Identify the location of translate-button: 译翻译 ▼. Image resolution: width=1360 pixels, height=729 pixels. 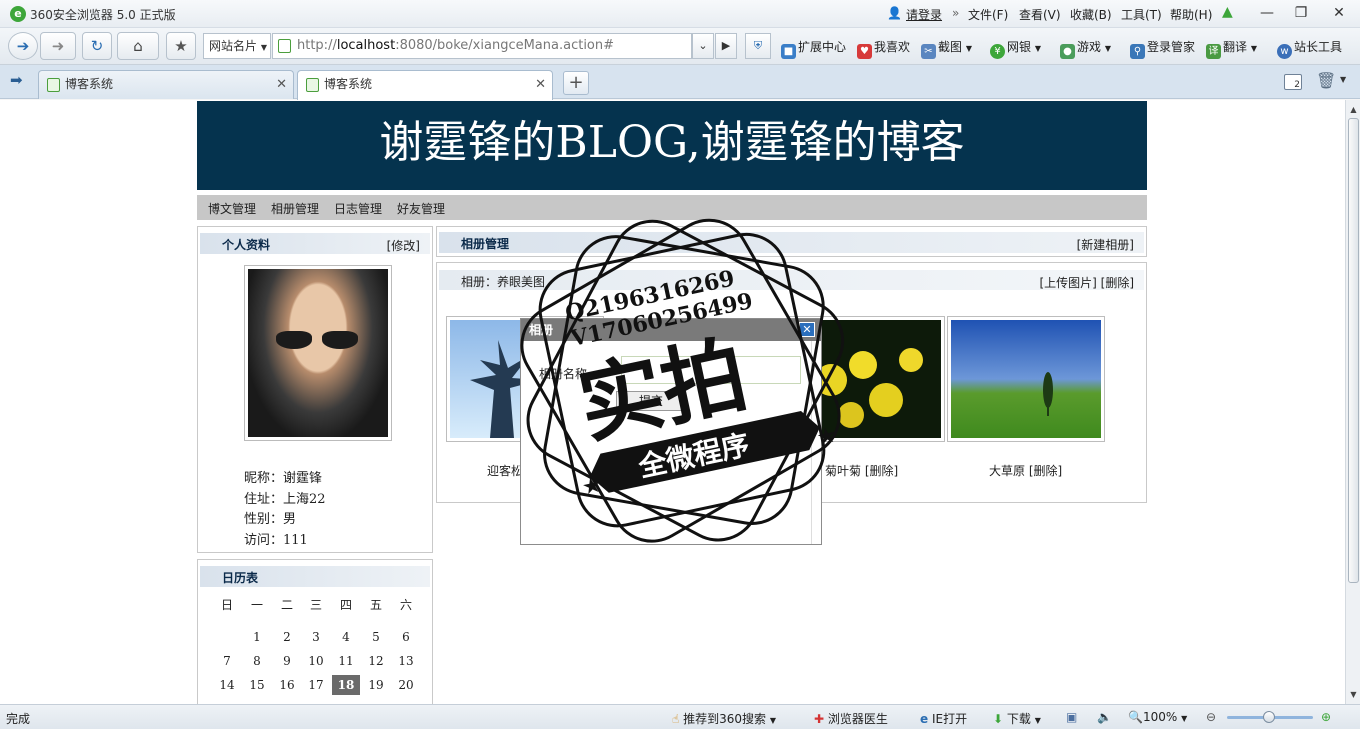
(1231, 48).